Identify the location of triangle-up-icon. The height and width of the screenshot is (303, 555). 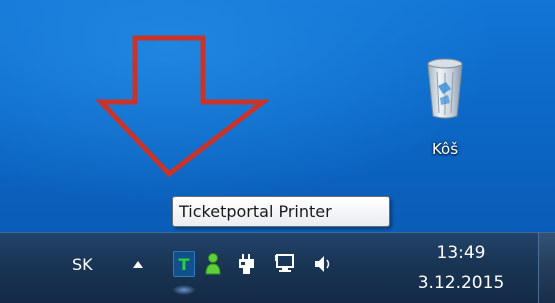
(138, 264).